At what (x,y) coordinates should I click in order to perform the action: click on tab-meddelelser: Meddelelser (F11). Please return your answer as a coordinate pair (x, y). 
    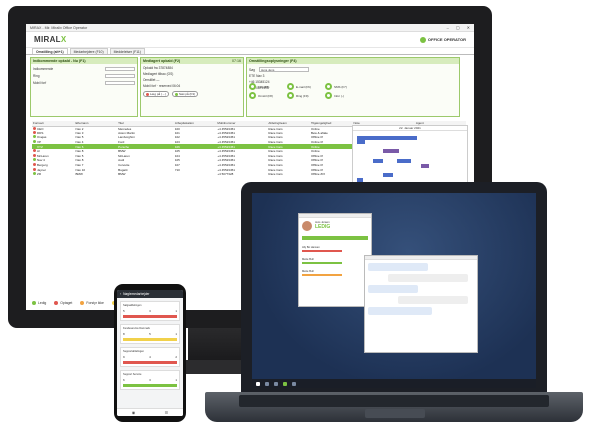
    Looking at the image, I should click on (127, 51).